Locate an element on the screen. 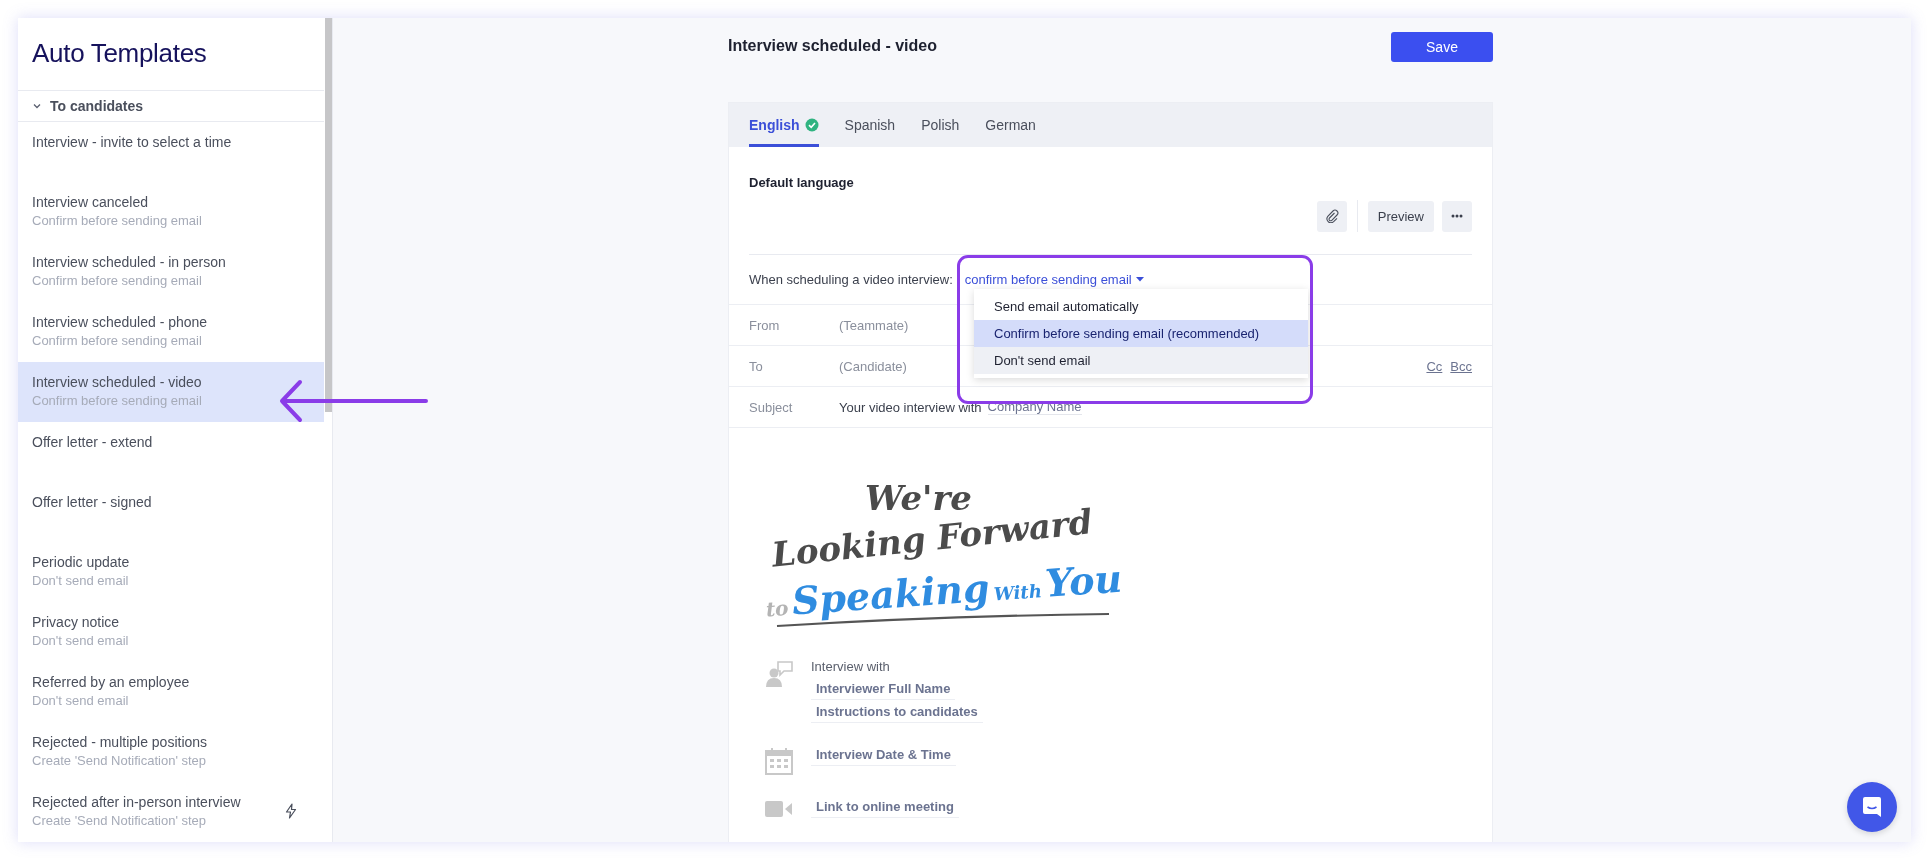  group-header: To candidates is located at coordinates (171, 106).